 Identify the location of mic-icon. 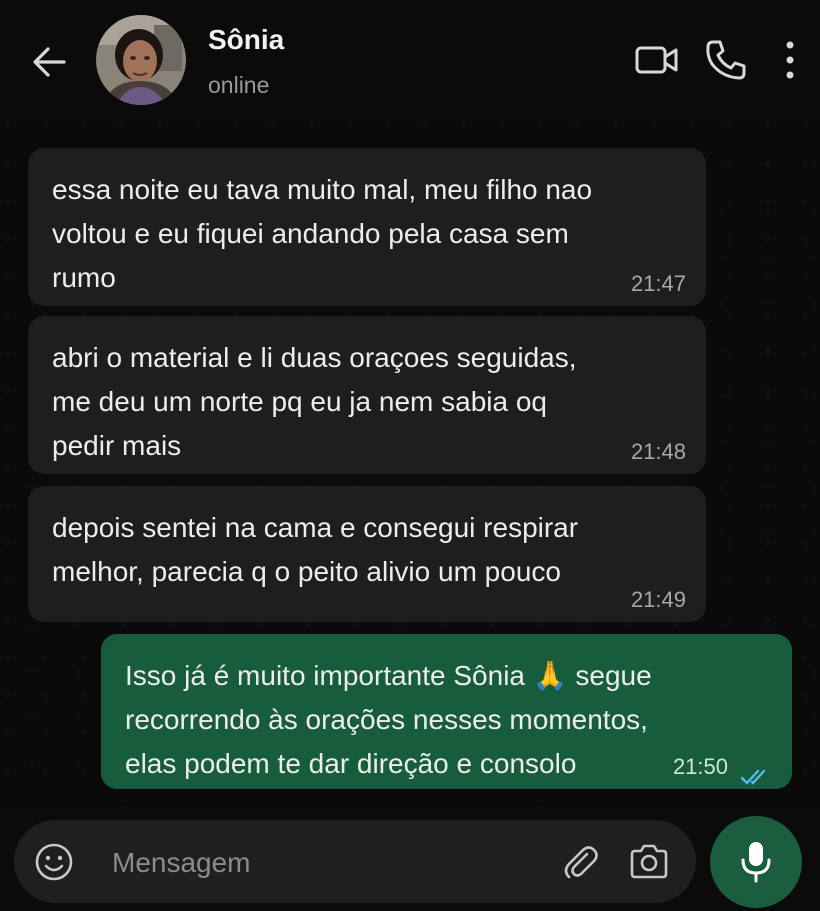
(756, 862).